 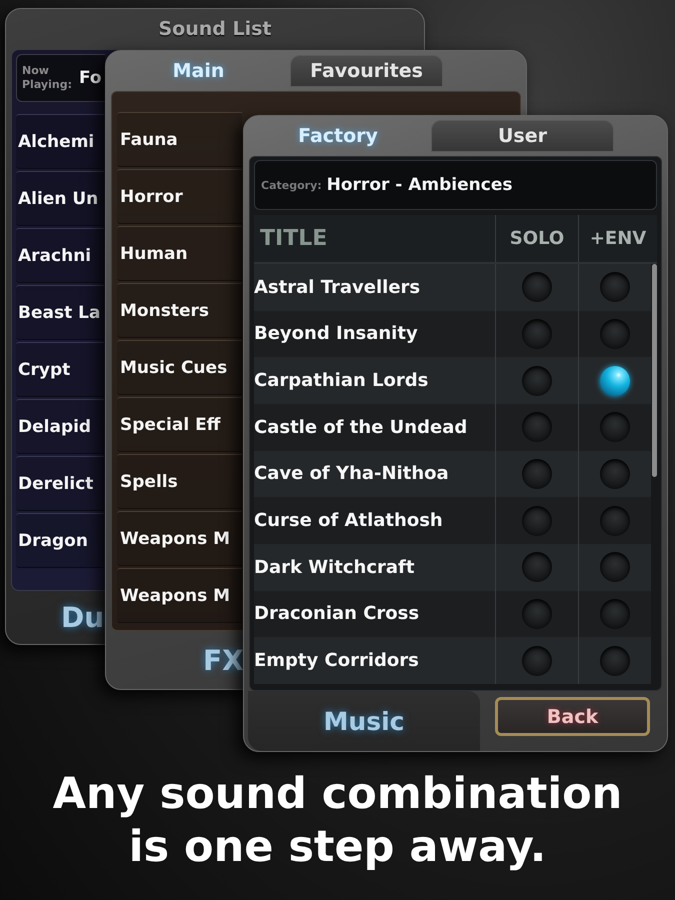 I want to click on column-header: +ENV, so click(x=618, y=239).